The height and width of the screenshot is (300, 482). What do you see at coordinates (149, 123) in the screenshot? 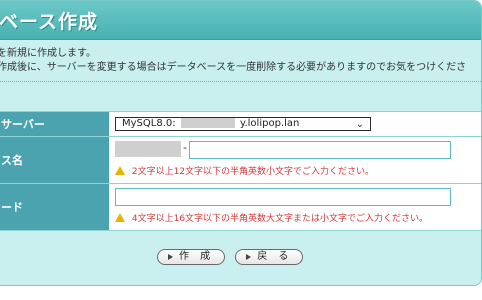
I see `server-select-prefix: MySQL8.0:` at bounding box center [149, 123].